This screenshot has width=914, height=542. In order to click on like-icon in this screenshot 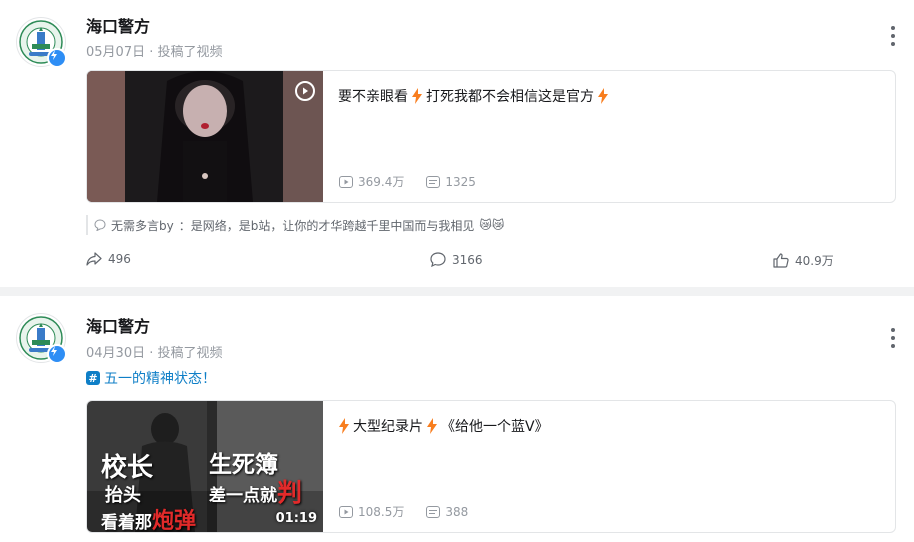, I will do `click(781, 260)`.